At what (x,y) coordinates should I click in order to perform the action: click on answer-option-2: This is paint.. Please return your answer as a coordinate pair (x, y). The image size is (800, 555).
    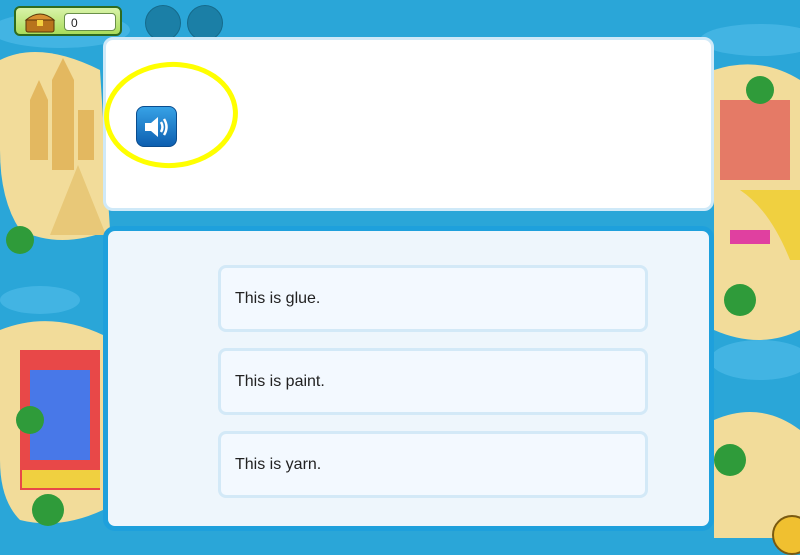
    Looking at the image, I should click on (433, 381).